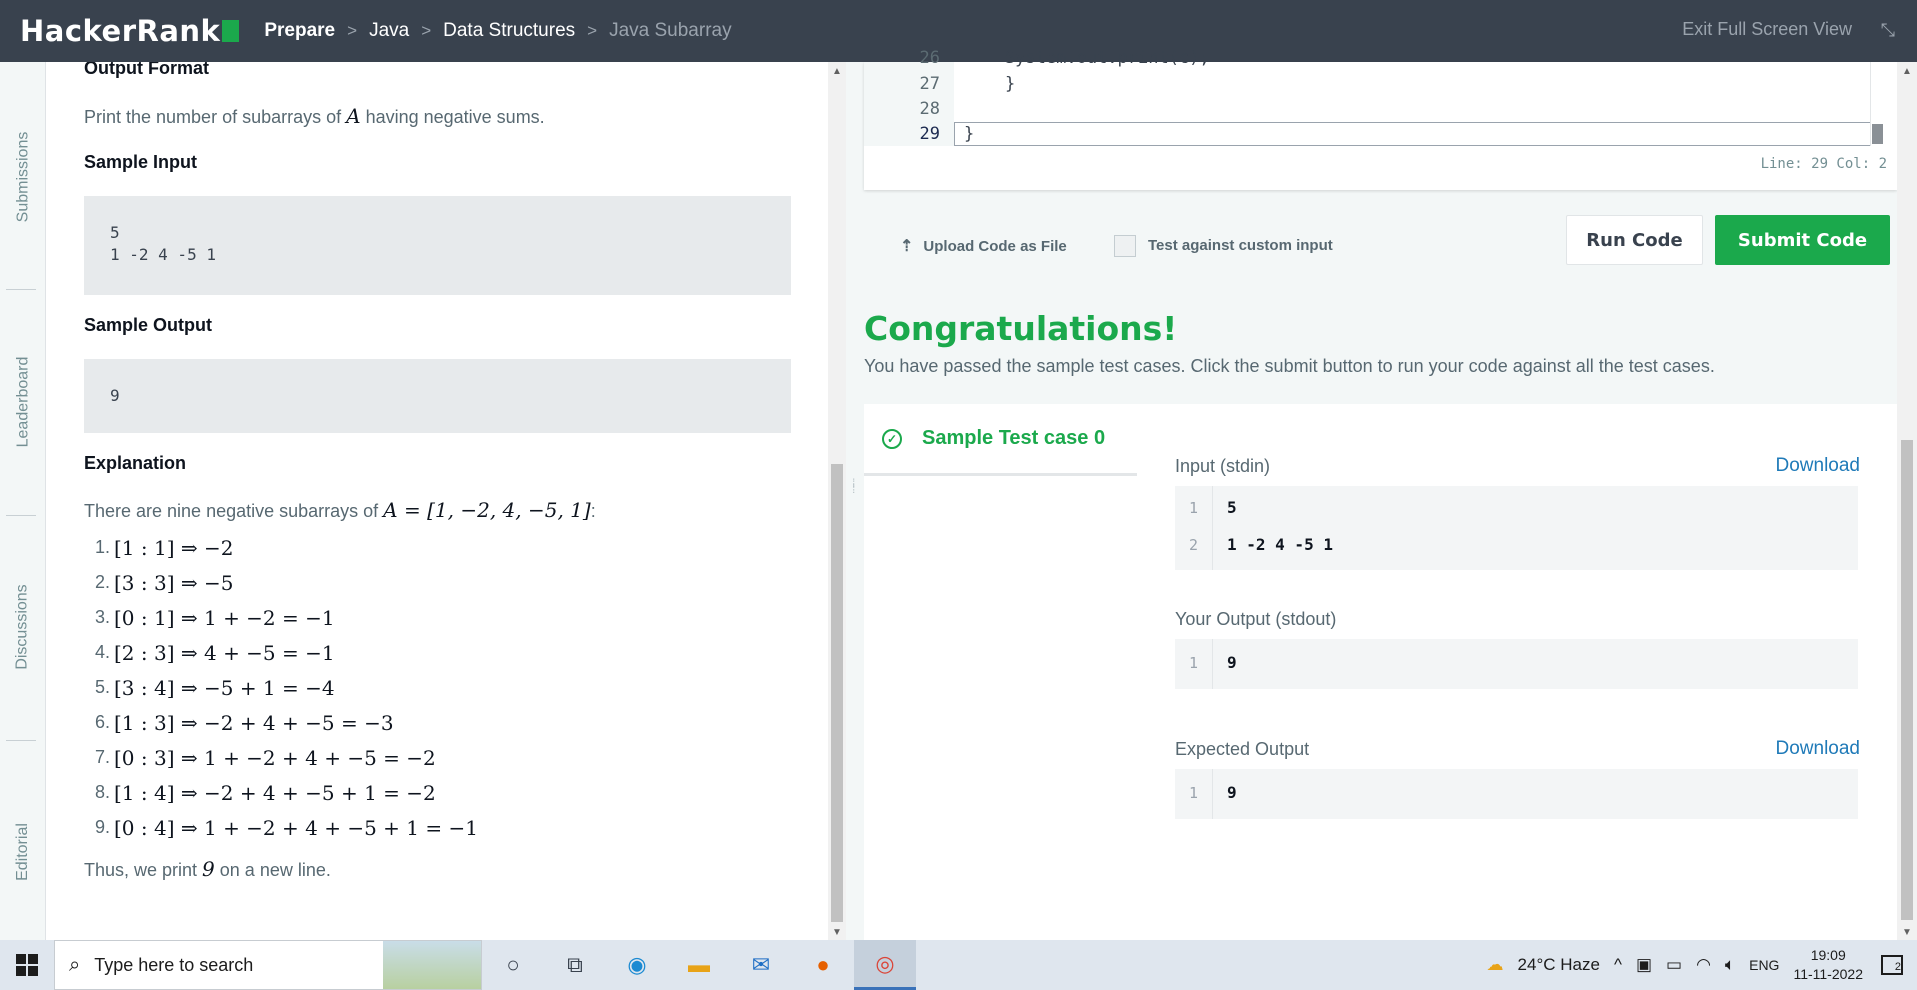 This screenshot has height=990, width=1917. What do you see at coordinates (1280, 544) in the screenshot?
I see `input-line: 1 -2 4 -5 1` at bounding box center [1280, 544].